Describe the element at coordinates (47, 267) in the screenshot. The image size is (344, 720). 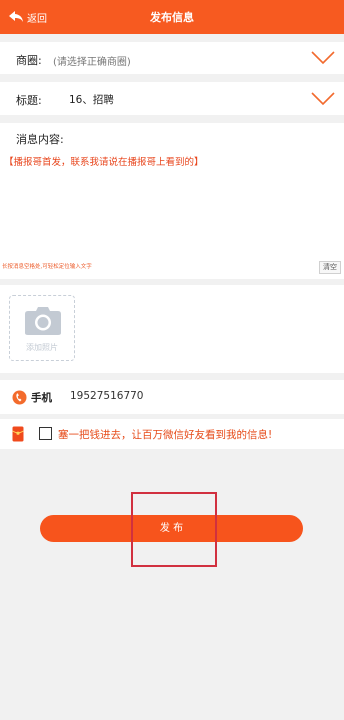
I see `message-hint: 长按消息空格处,可轻松定位输入文字` at that location.